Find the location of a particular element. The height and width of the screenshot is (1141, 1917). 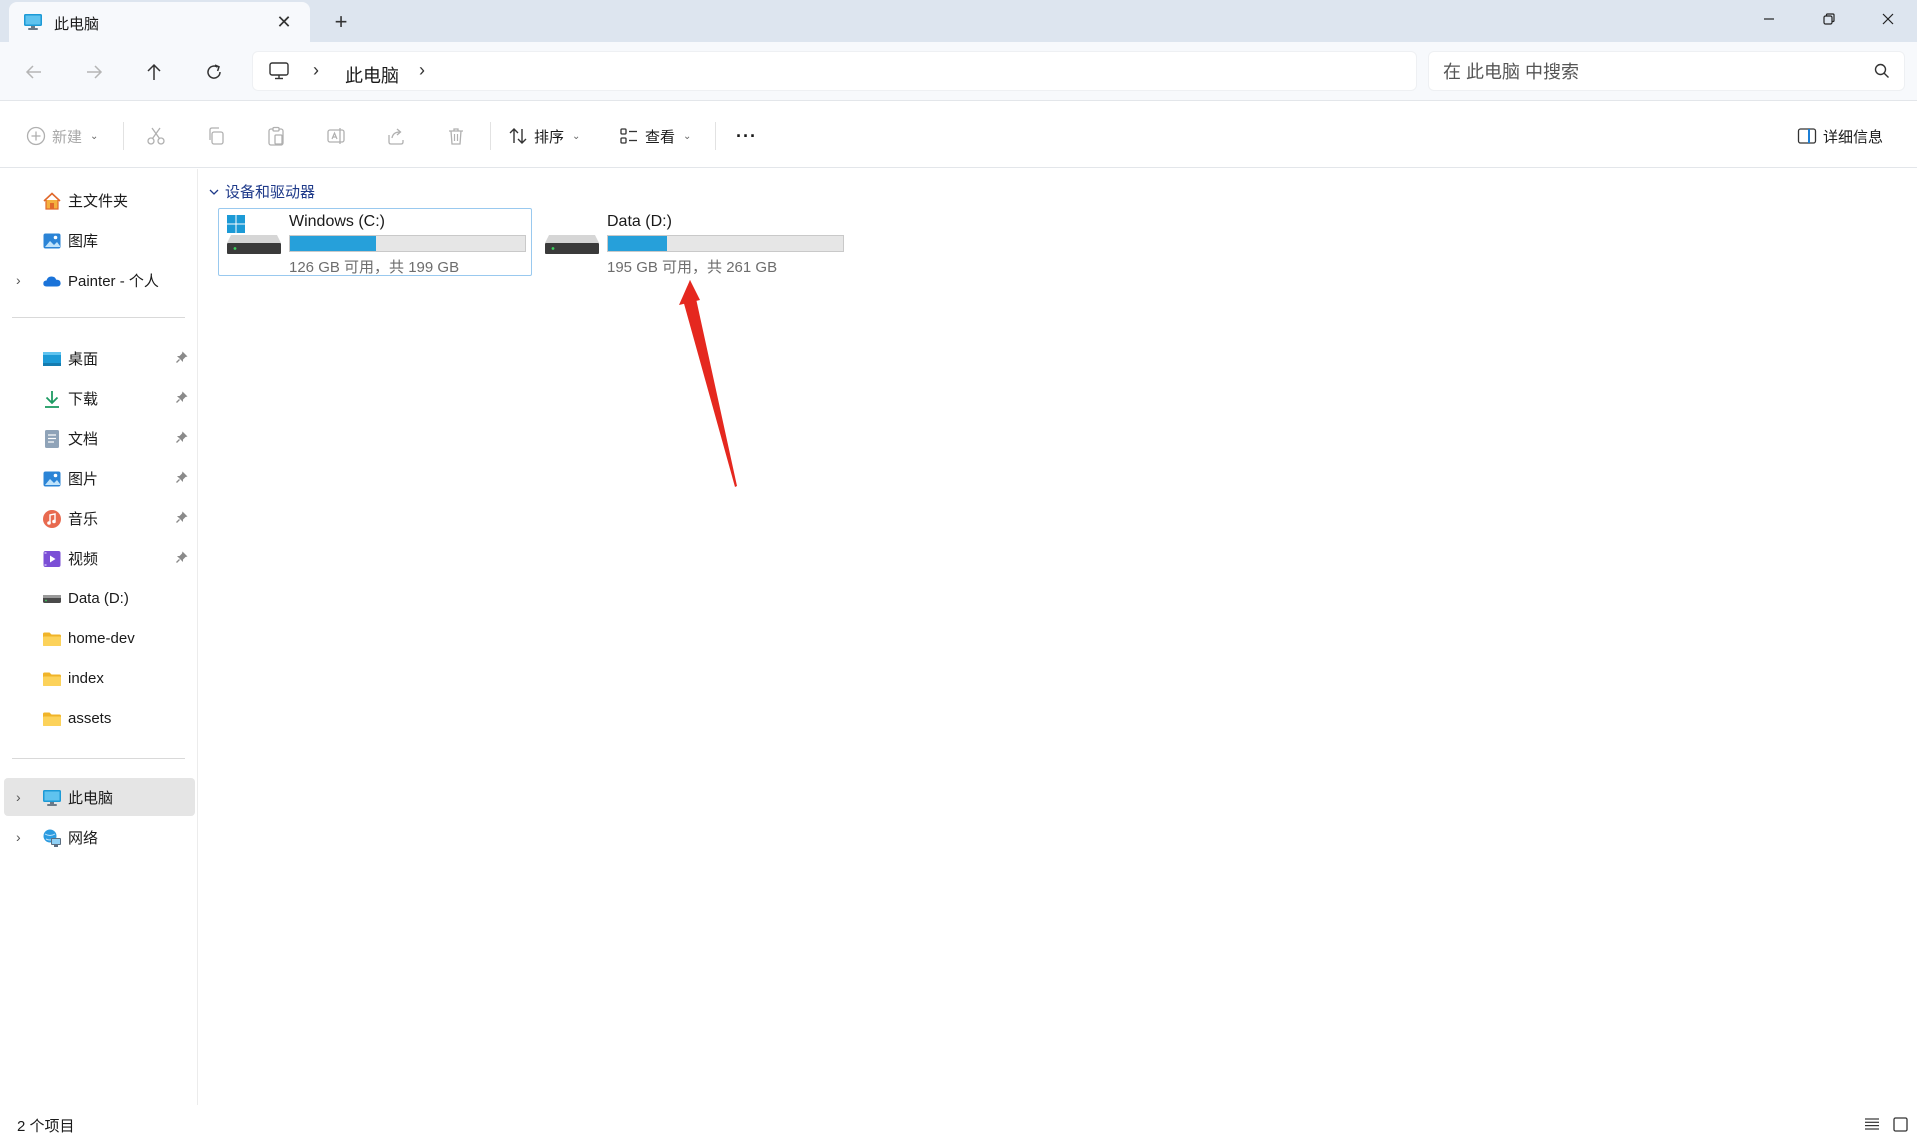

video-icon is located at coordinates (52, 559).